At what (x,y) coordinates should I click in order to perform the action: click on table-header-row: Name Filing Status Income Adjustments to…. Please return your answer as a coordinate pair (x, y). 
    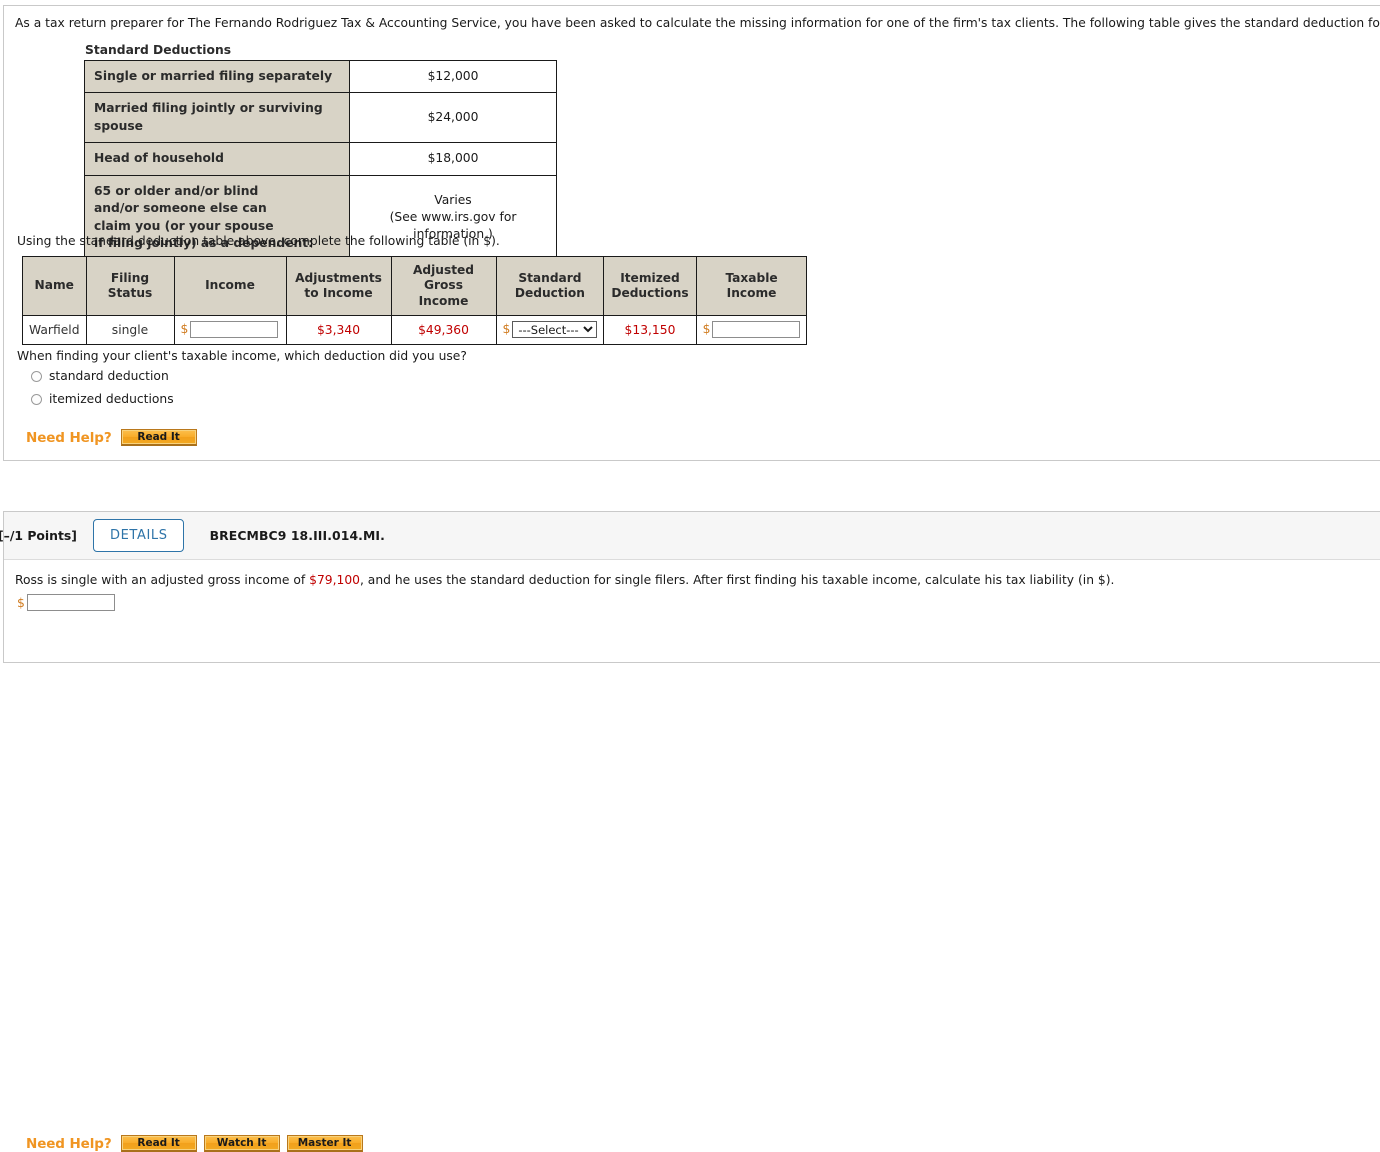
    Looking at the image, I should click on (415, 286).